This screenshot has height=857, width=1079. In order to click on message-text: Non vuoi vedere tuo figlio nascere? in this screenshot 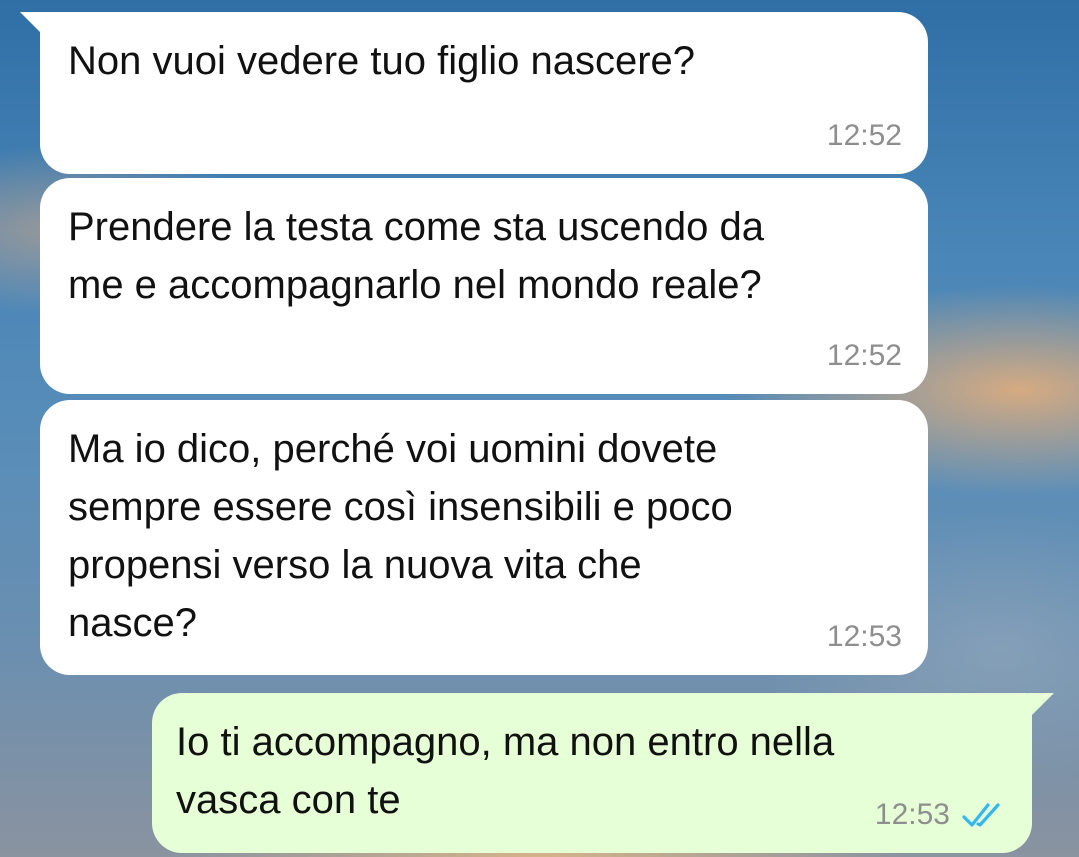, I will do `click(382, 61)`.